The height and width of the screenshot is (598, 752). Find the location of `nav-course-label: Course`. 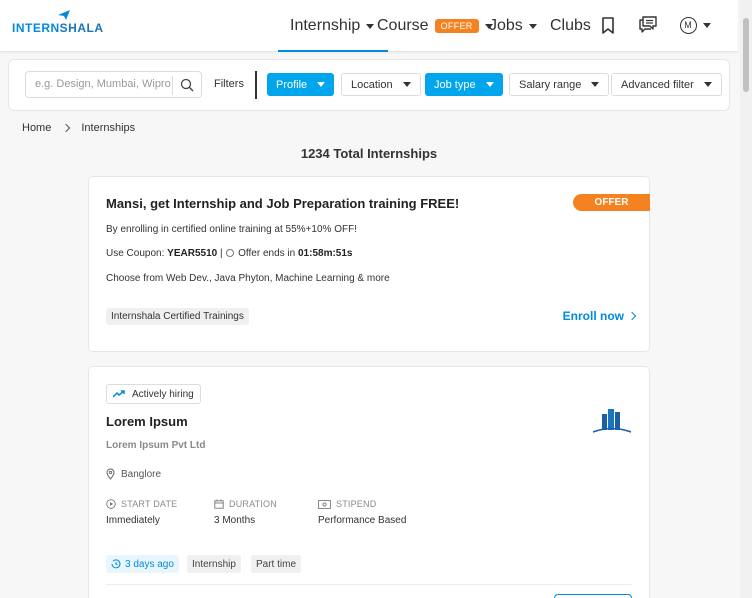

nav-course-label: Course is located at coordinates (403, 25).